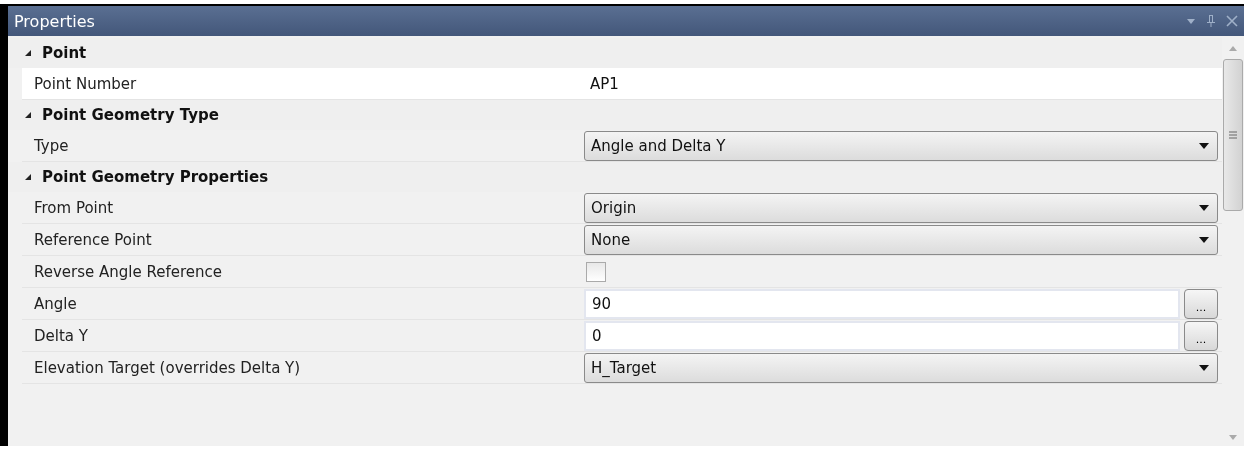 The width and height of the screenshot is (1244, 475). What do you see at coordinates (93, 239) in the screenshot?
I see `property-label: Reference Point` at bounding box center [93, 239].